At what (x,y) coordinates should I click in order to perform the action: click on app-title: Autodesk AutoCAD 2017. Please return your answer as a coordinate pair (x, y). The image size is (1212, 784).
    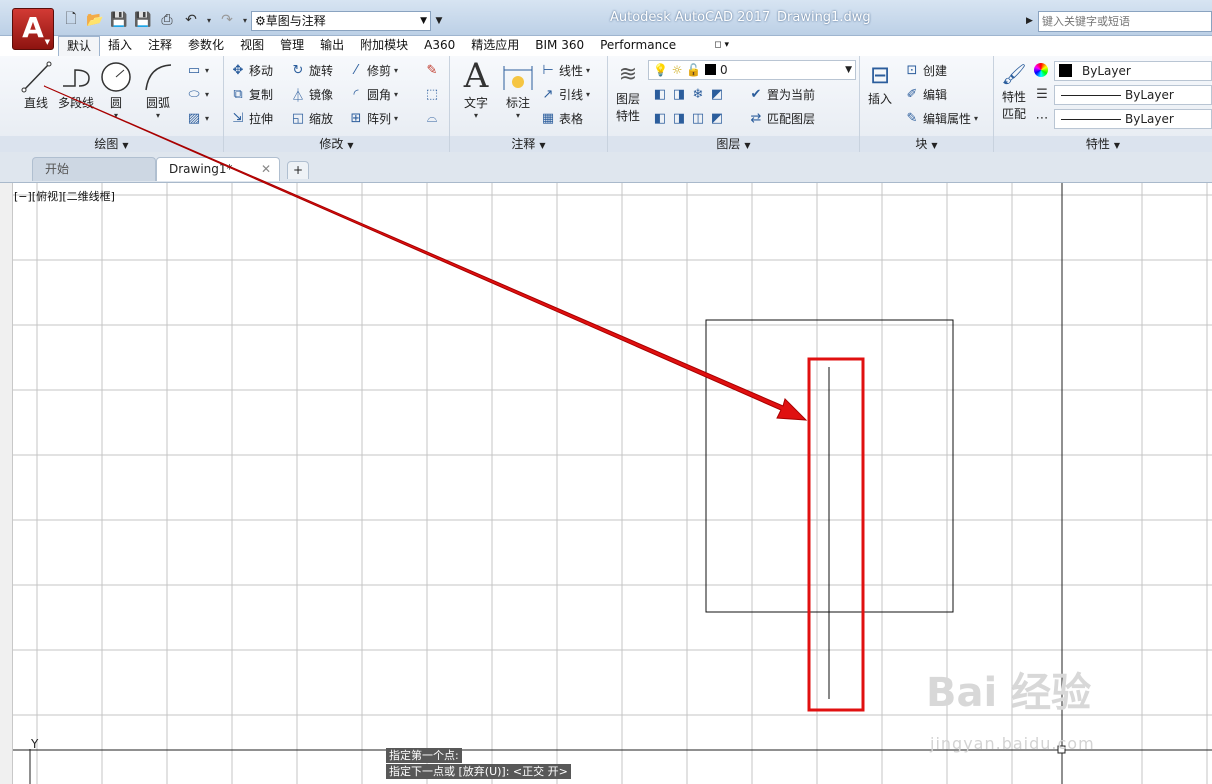
    Looking at the image, I should click on (690, 17).